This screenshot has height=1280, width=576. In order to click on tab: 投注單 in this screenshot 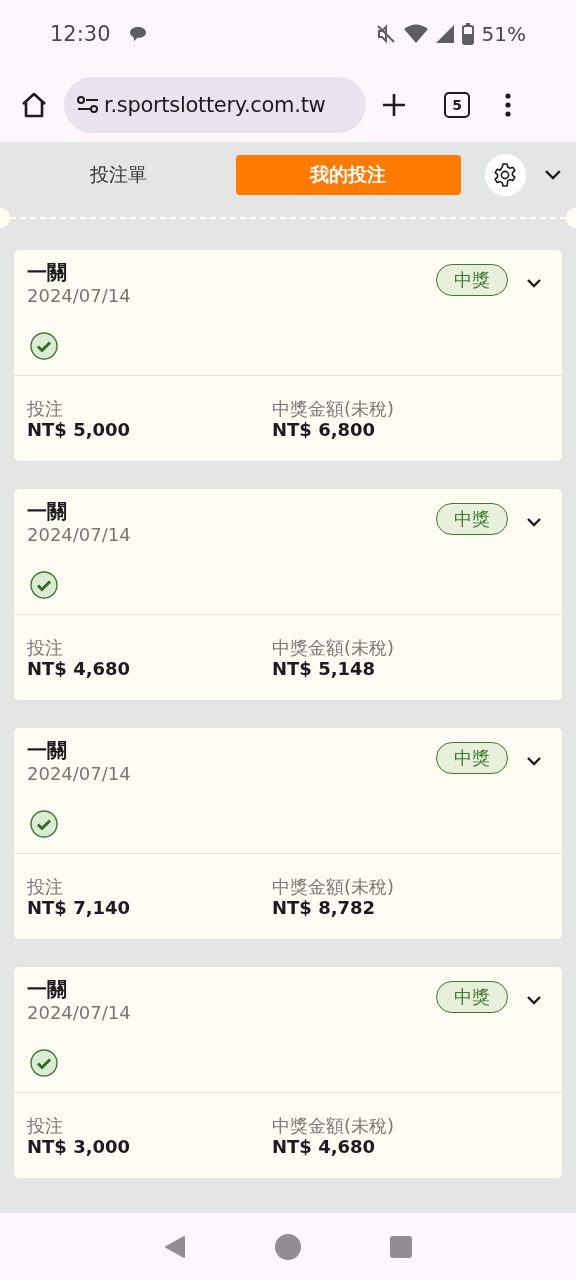, I will do `click(118, 175)`.